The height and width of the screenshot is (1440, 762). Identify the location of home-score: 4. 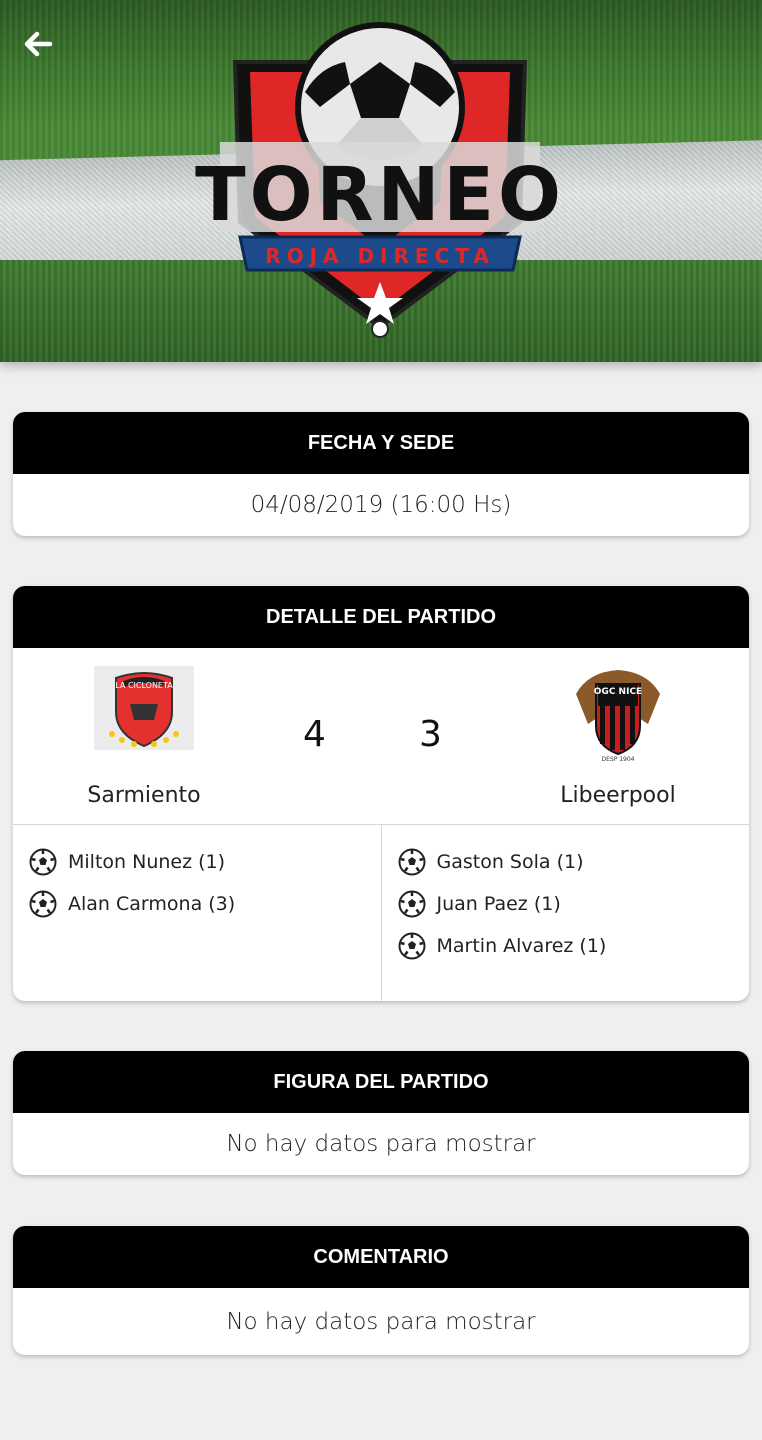
(314, 734).